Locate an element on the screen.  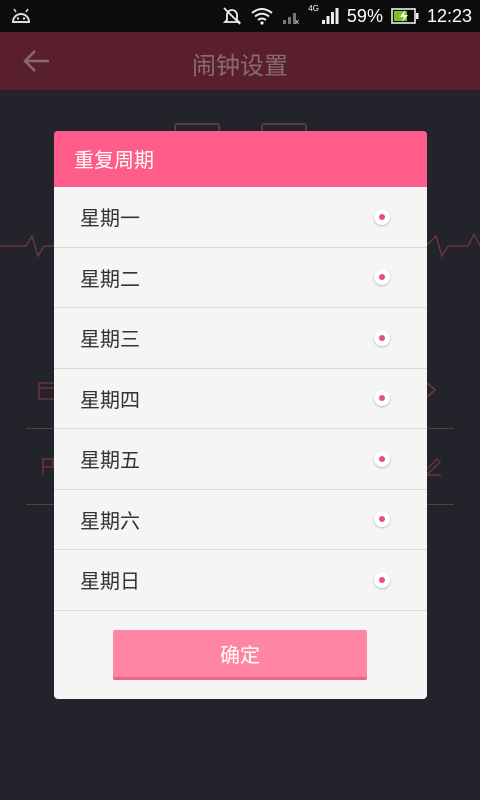
confirm-button: 确定 is located at coordinates (240, 655).